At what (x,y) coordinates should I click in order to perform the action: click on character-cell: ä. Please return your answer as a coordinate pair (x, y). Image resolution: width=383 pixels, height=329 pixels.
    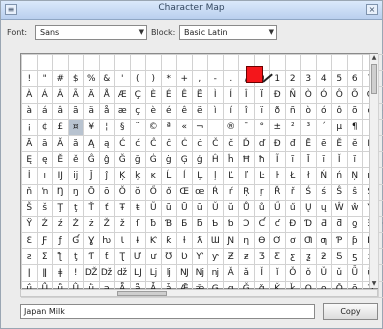
    Looking at the image, I should click on (91, 111).